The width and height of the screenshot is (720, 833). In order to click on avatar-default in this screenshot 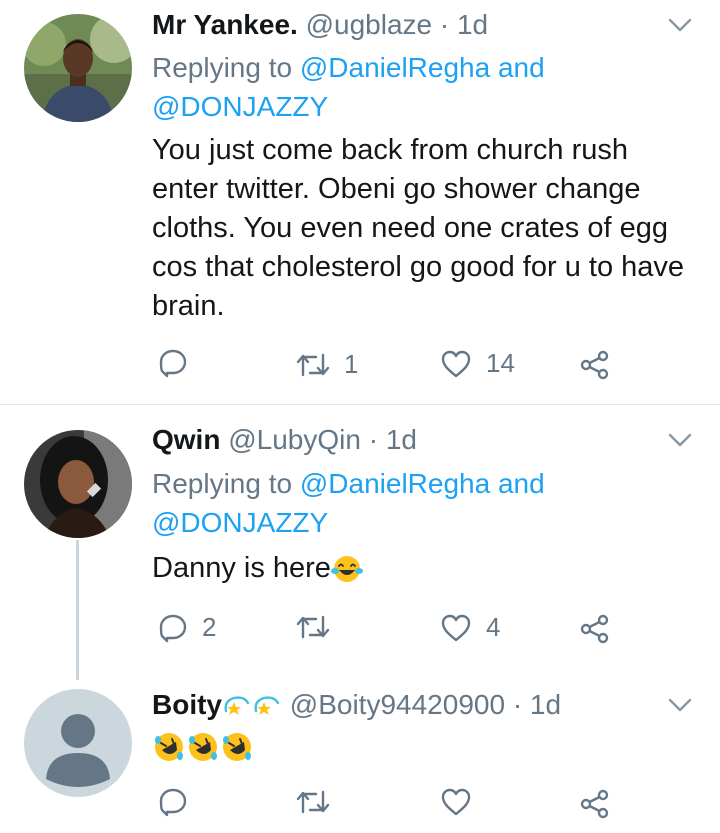, I will do `click(78, 743)`.